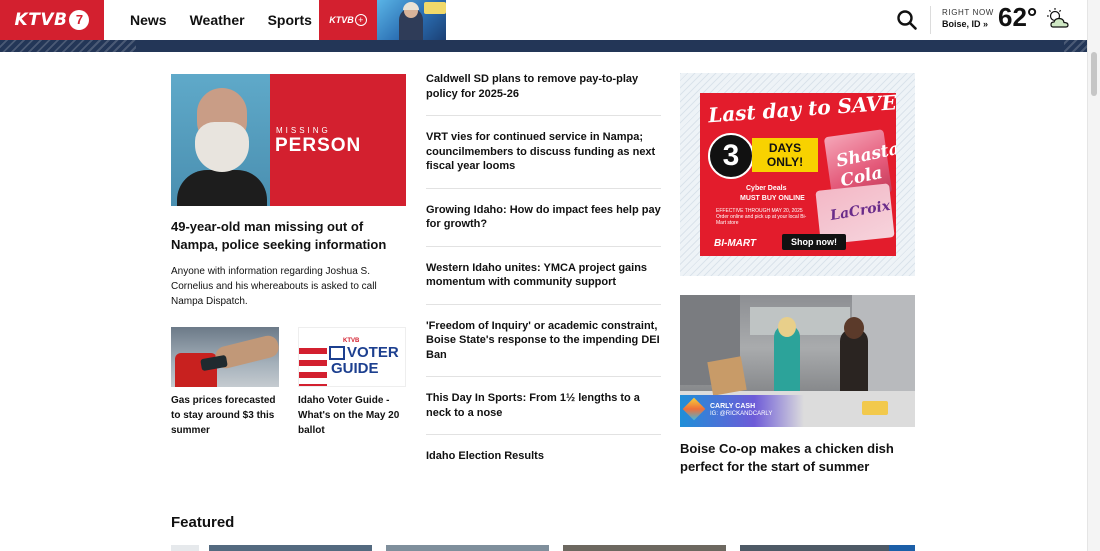 The image size is (1100, 551). I want to click on nav-news: News, so click(148, 20).